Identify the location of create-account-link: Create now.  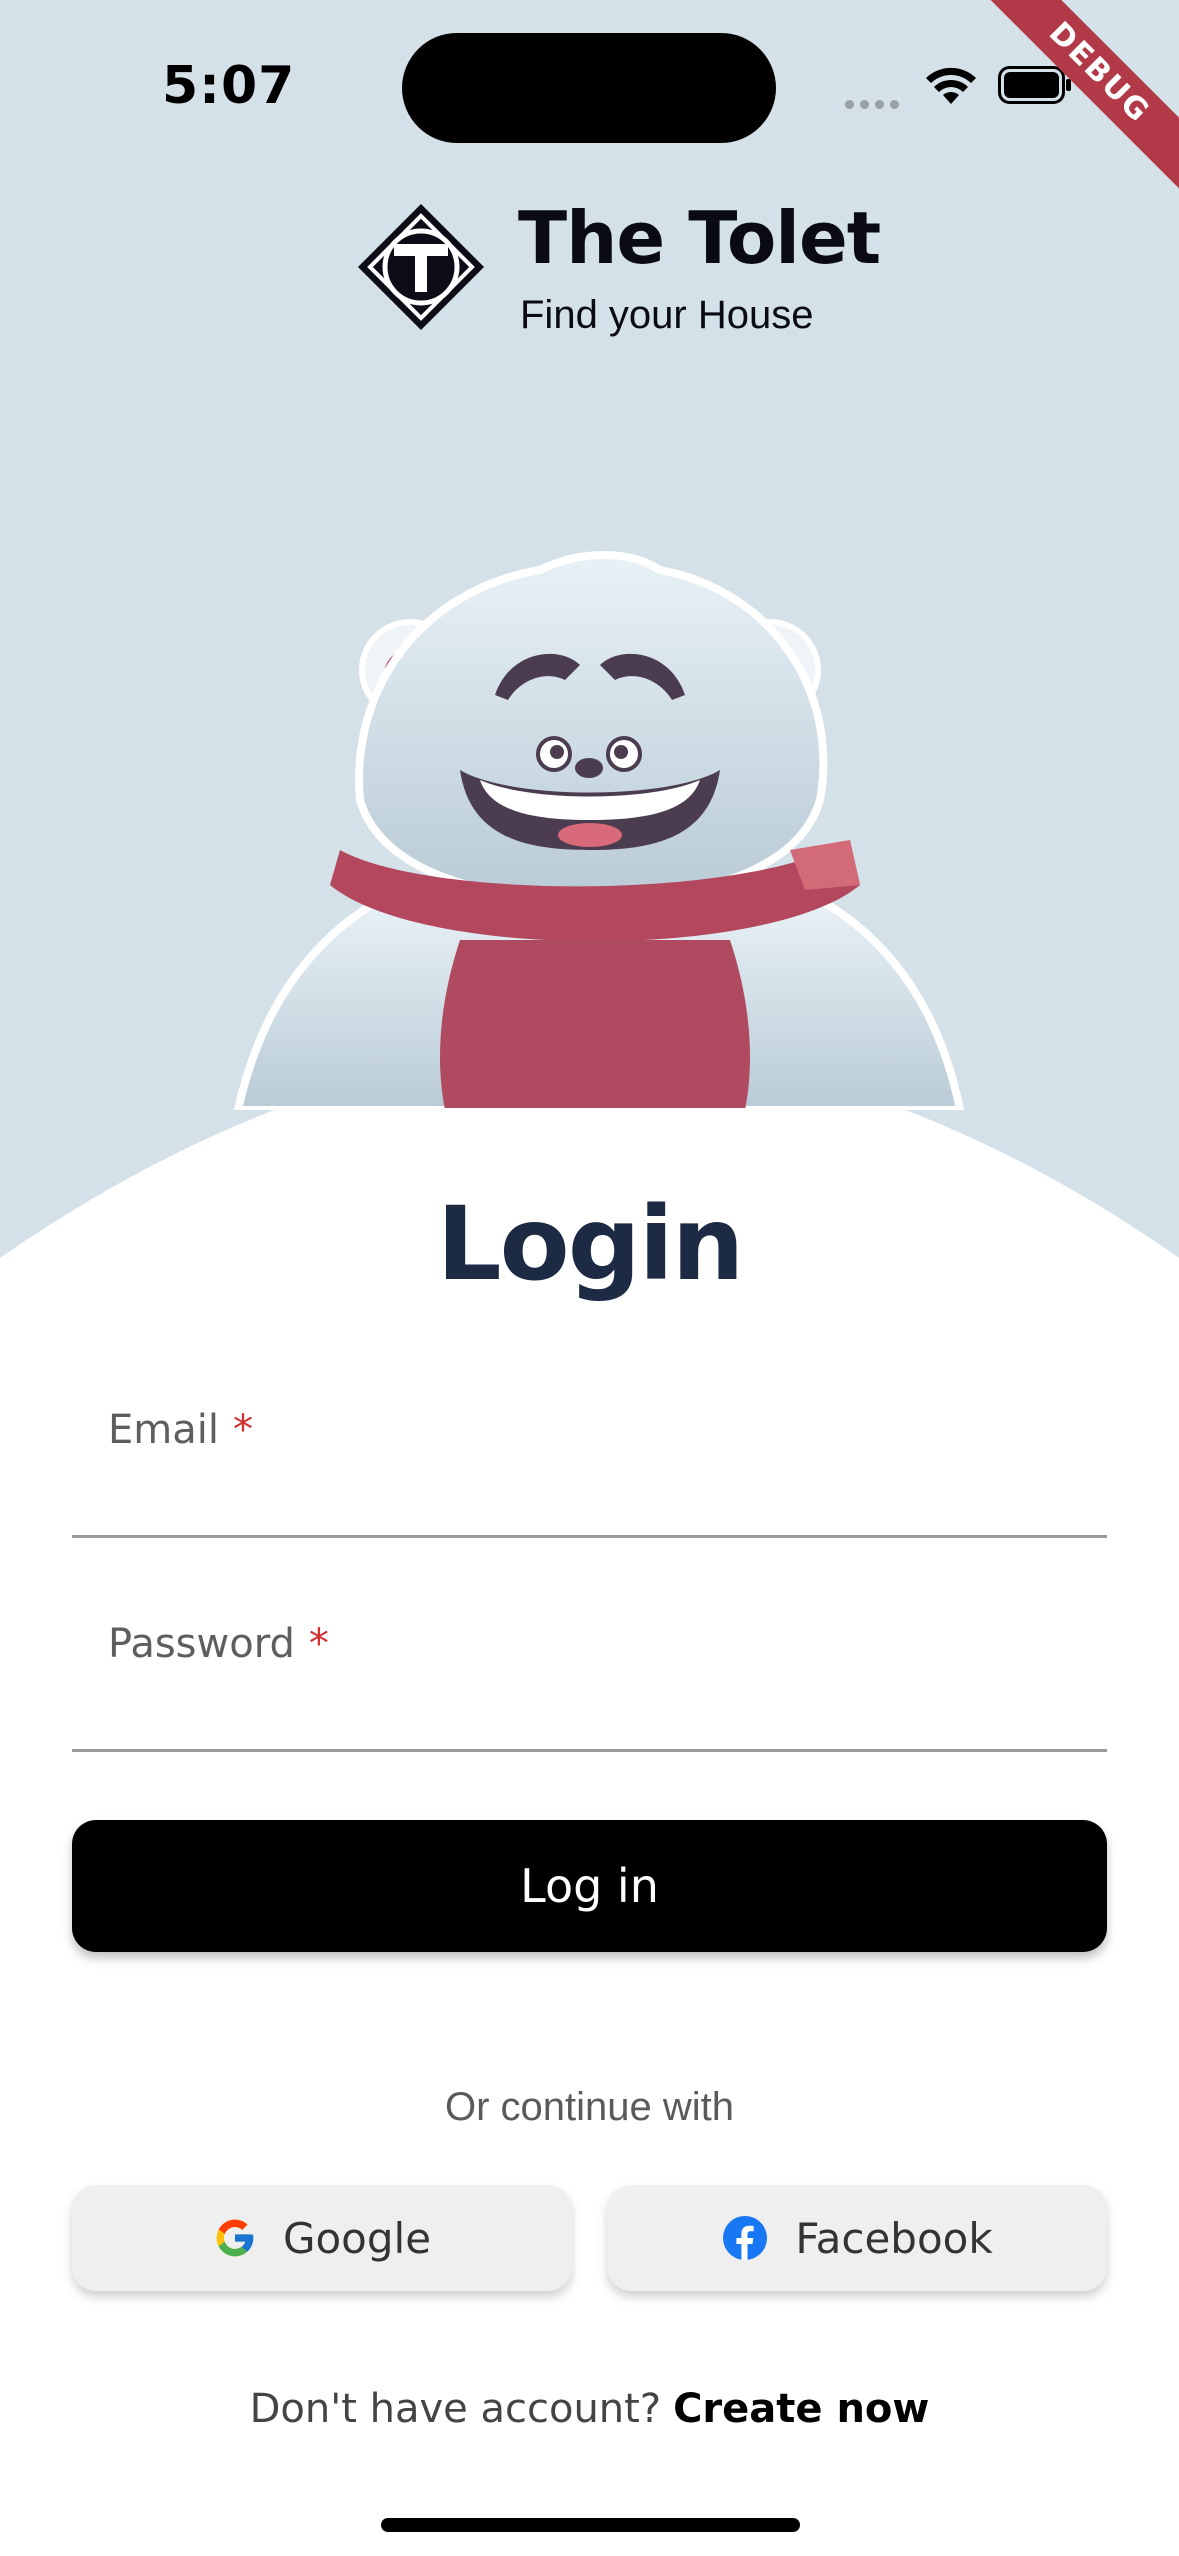
(801, 2409).